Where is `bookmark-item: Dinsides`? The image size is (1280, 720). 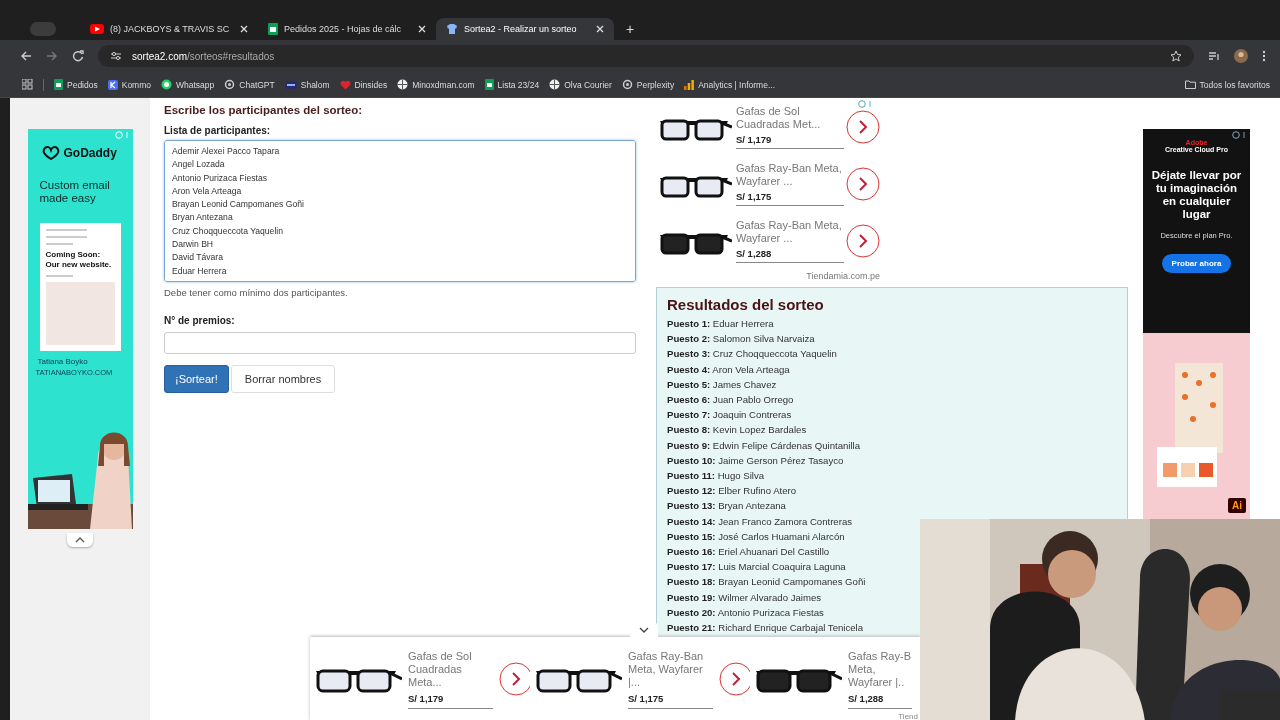 bookmark-item: Dinsides is located at coordinates (363, 84).